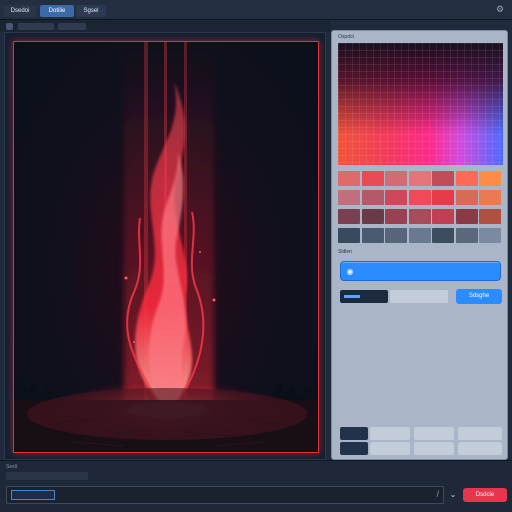  What do you see at coordinates (420, 104) in the screenshot?
I see `color-gradient-picker` at bounding box center [420, 104].